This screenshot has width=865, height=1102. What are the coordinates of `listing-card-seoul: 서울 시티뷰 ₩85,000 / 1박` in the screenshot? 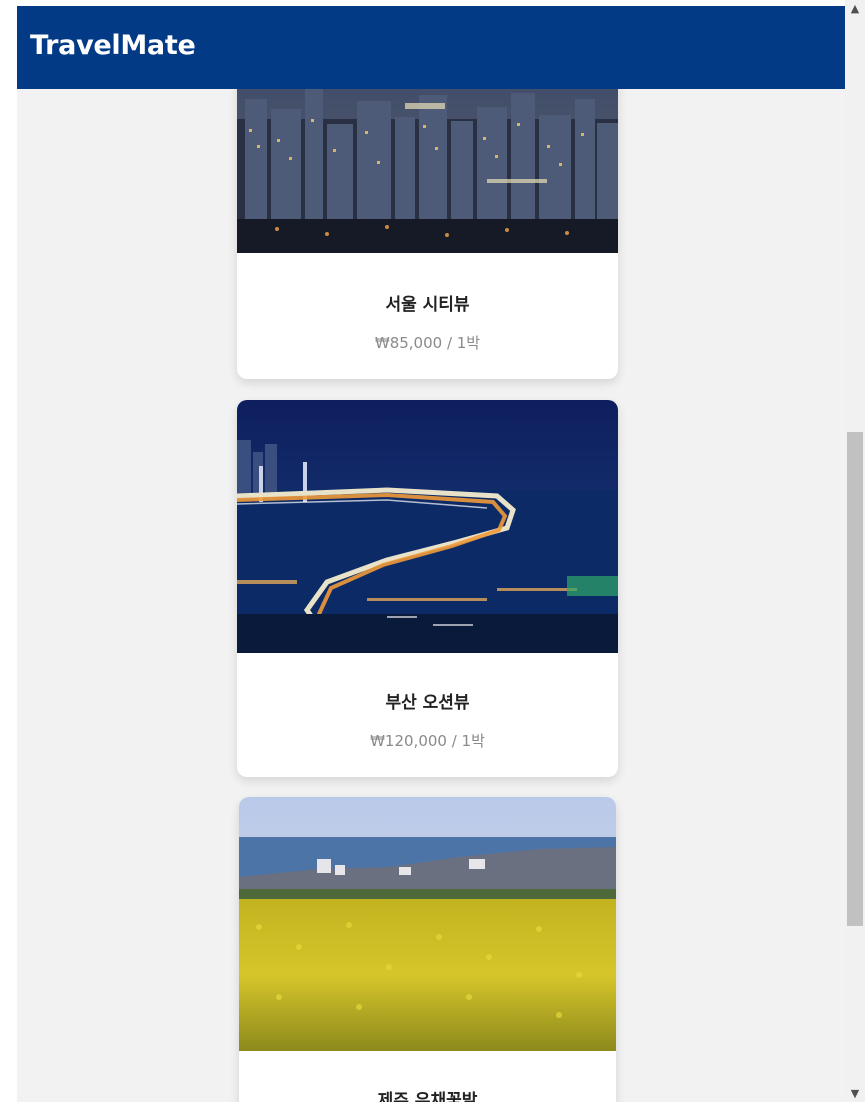 It's located at (427, 234).